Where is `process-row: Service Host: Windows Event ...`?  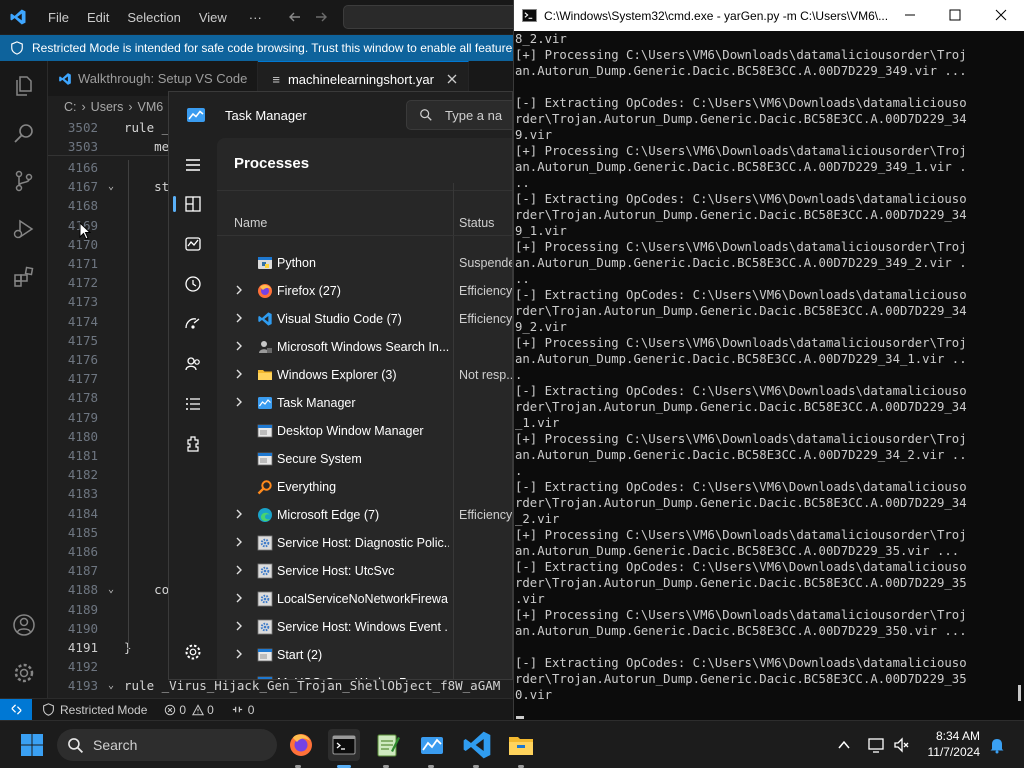
process-row: Service Host: Windows Event ... is located at coordinates (364, 627).